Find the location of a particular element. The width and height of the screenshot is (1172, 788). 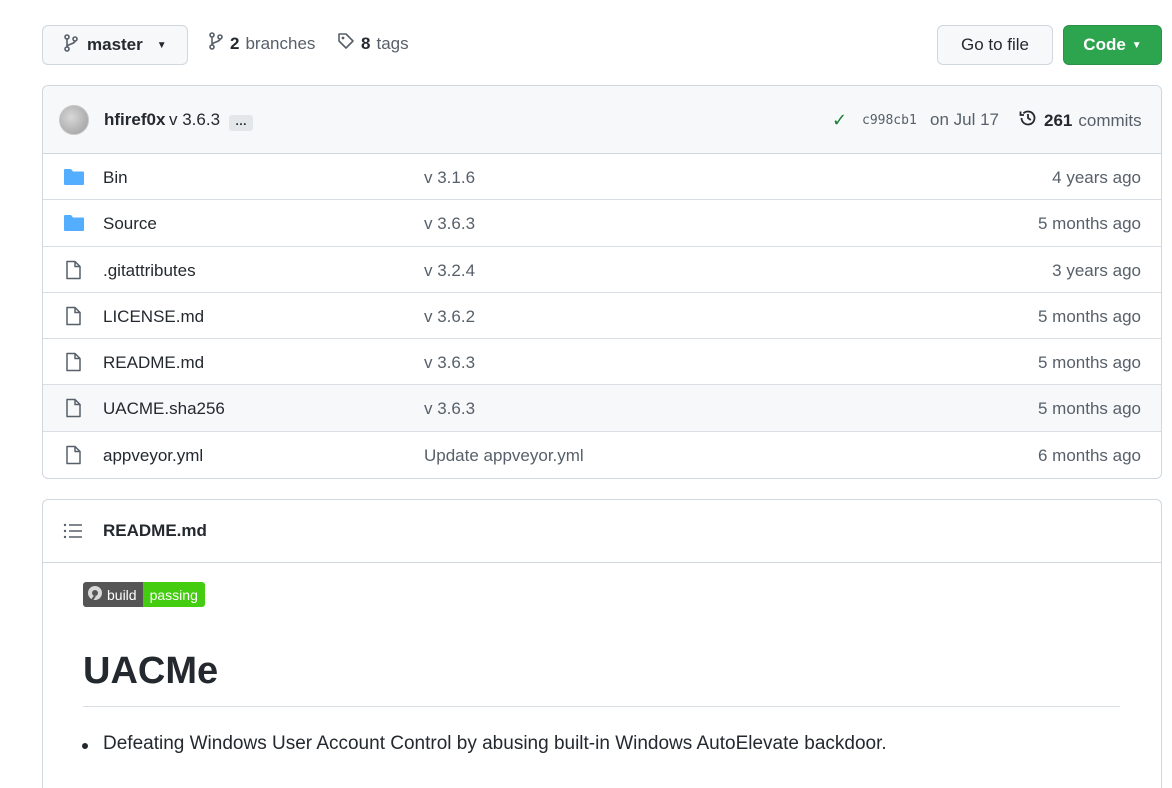

tags-count: 8 is located at coordinates (366, 43).